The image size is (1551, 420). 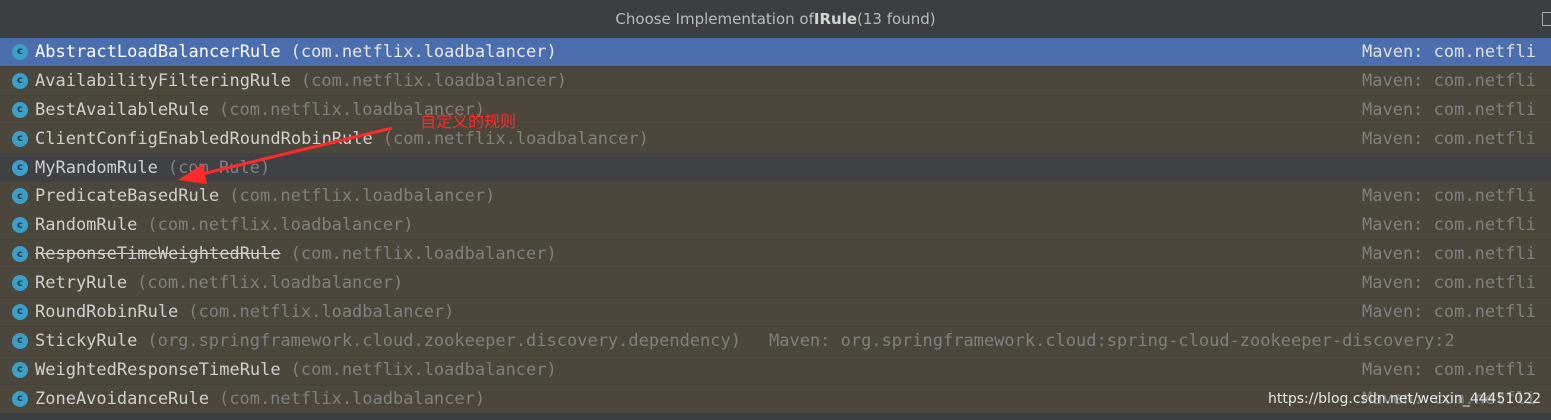 What do you see at coordinates (122, 109) in the screenshot?
I see `class-name: BestAvailableRule` at bounding box center [122, 109].